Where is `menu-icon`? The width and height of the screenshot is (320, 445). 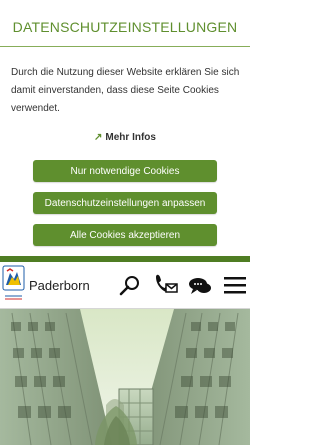 menu-icon is located at coordinates (235, 287).